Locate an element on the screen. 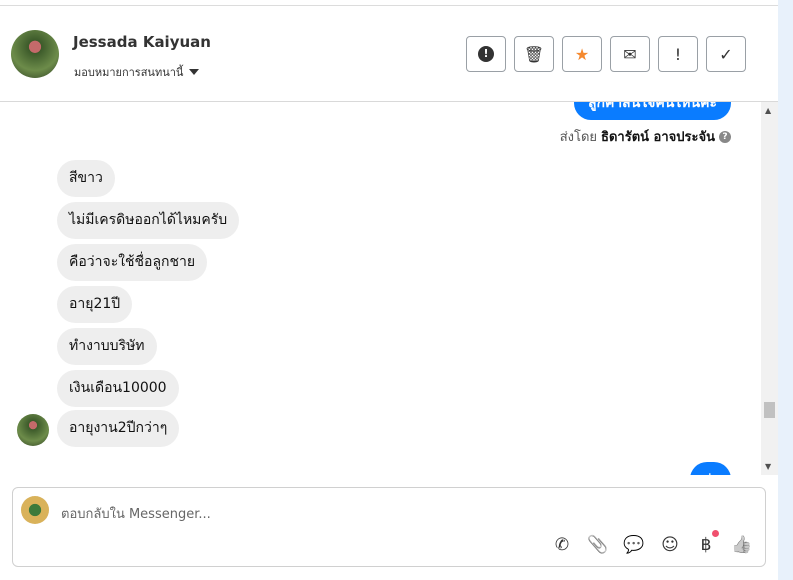  star-icon: ★ is located at coordinates (582, 54).